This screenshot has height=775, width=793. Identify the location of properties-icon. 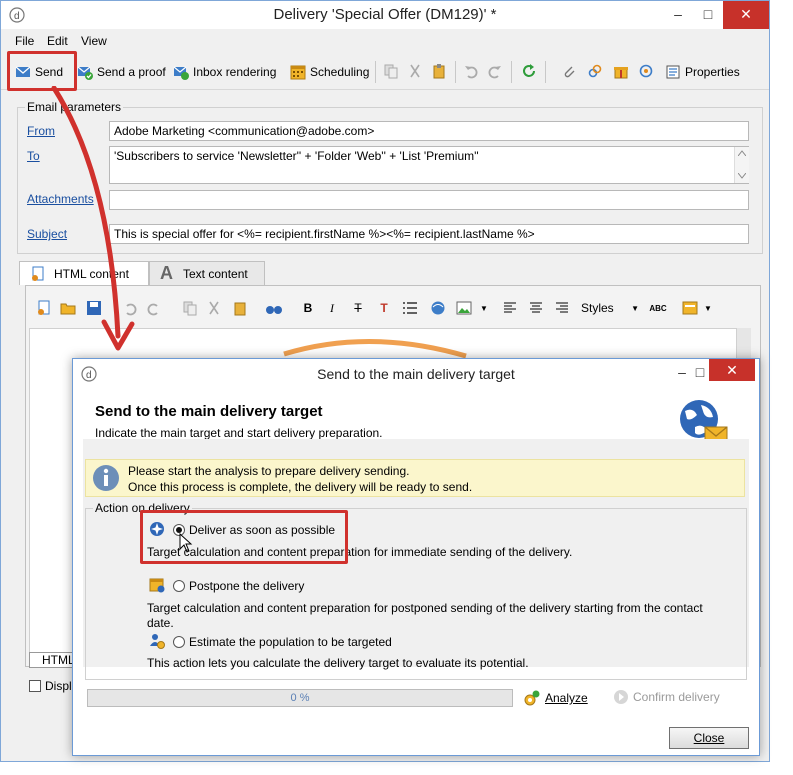
(673, 72).